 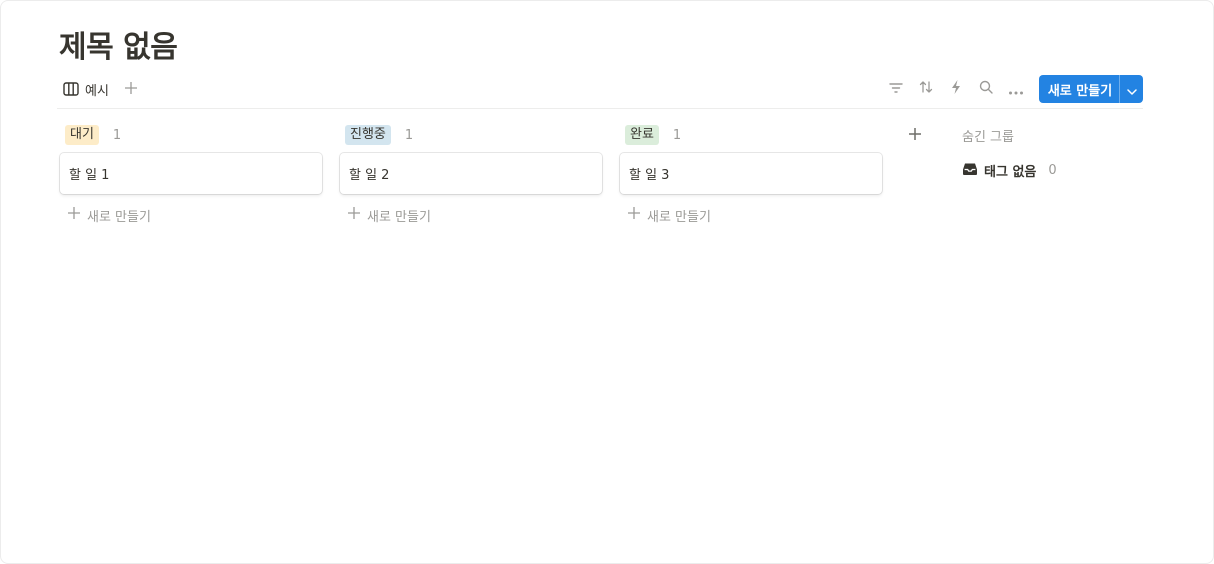 I want to click on add-view-button, so click(x=131, y=89).